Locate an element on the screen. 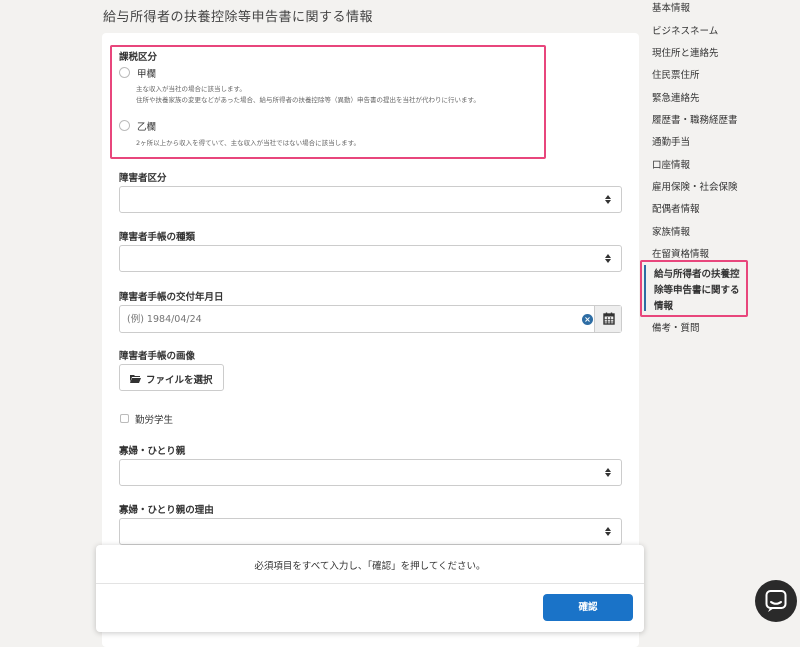 Image resolution: width=800 pixels, height=647 pixels. sidebar-item-dependent-deduction: 給与所得者の扶養控除等申告書に関する情報 is located at coordinates (694, 288).